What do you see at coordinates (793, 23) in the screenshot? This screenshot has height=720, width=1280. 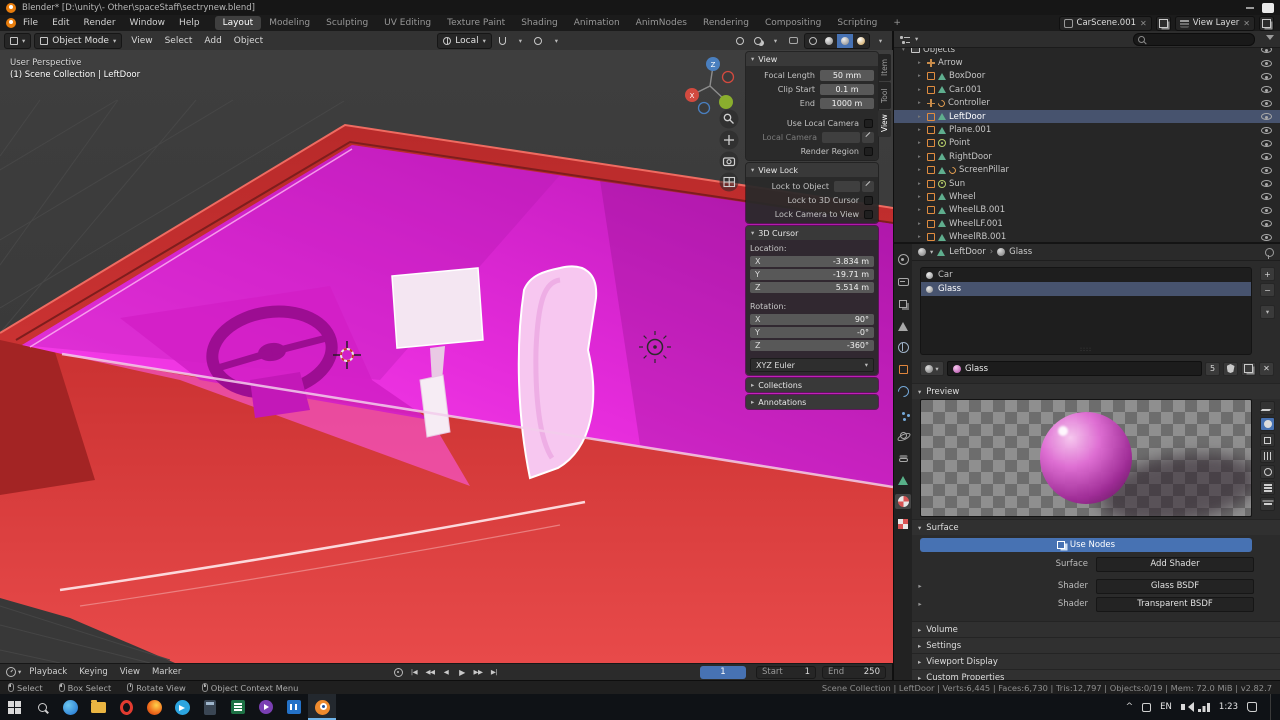 I see `workspace-tab-compositing: Compositing` at bounding box center [793, 23].